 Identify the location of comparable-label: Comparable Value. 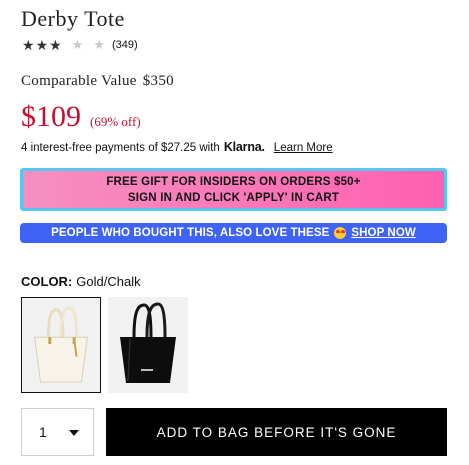
(79, 81).